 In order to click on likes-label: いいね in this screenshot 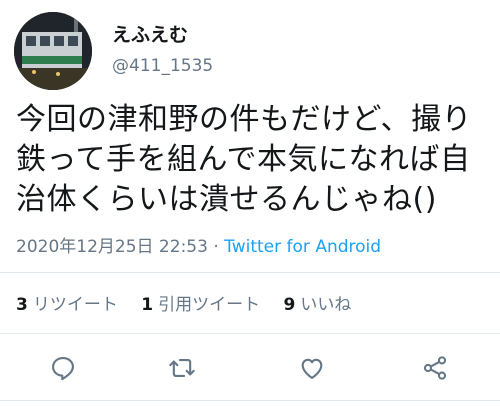, I will do `click(326, 305)`.